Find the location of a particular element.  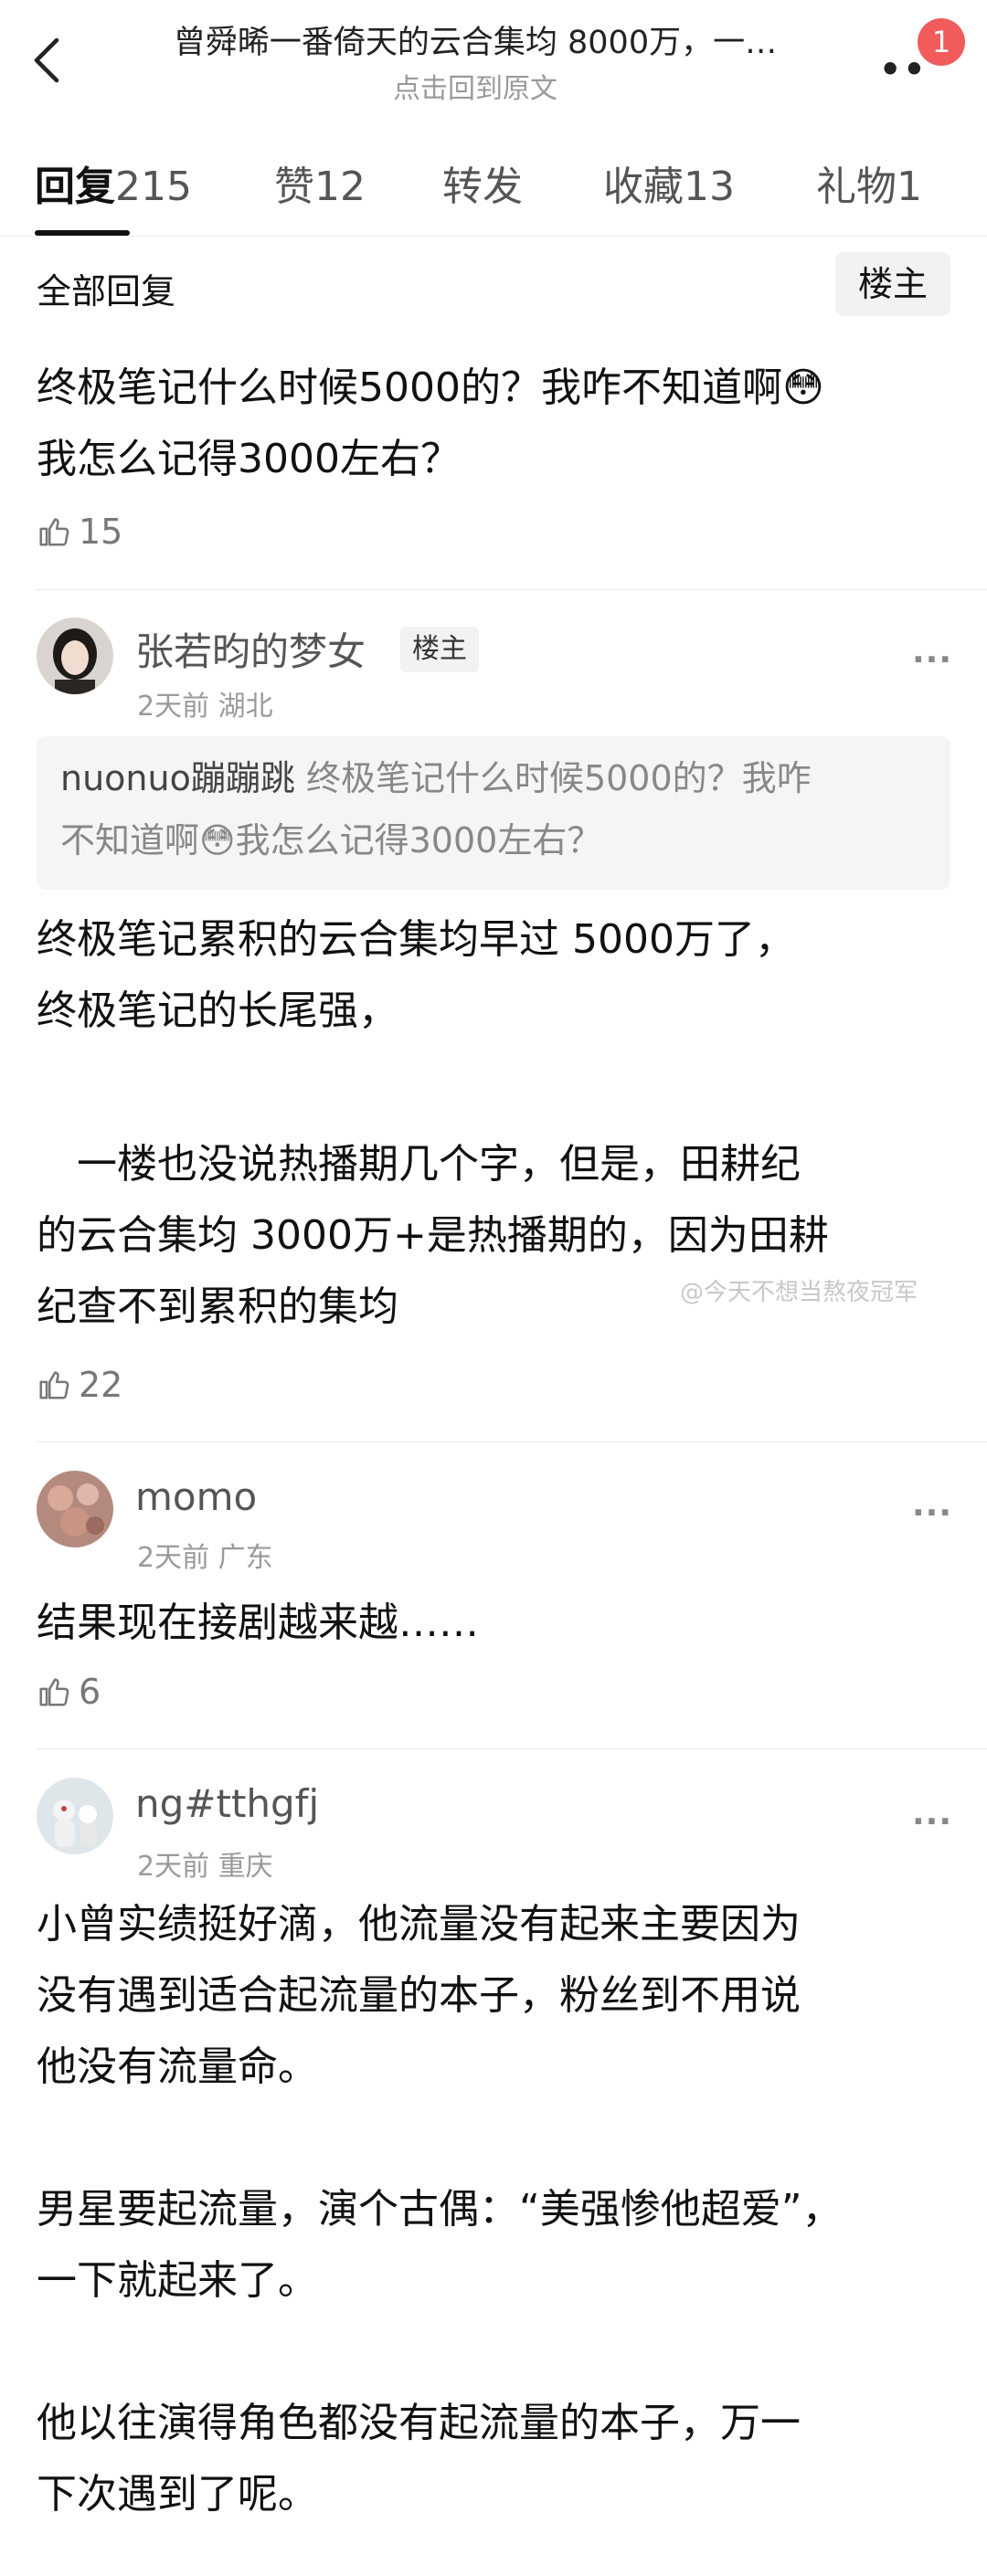

comment-meta: 2天前 广东 is located at coordinates (205, 1558).